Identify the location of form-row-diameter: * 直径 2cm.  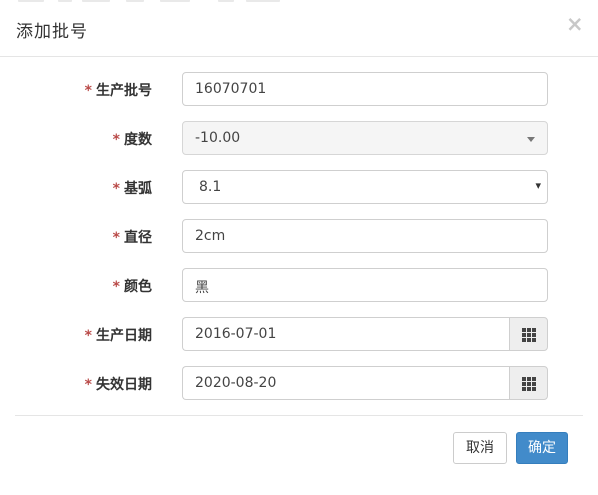
(299, 236).